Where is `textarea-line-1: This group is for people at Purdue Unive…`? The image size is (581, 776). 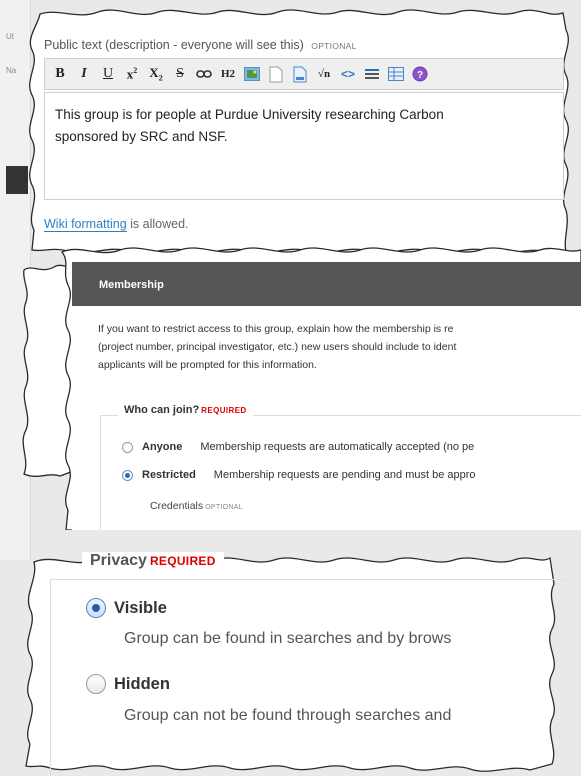 textarea-line-1: This group is for people at Purdue Unive… is located at coordinates (249, 114).